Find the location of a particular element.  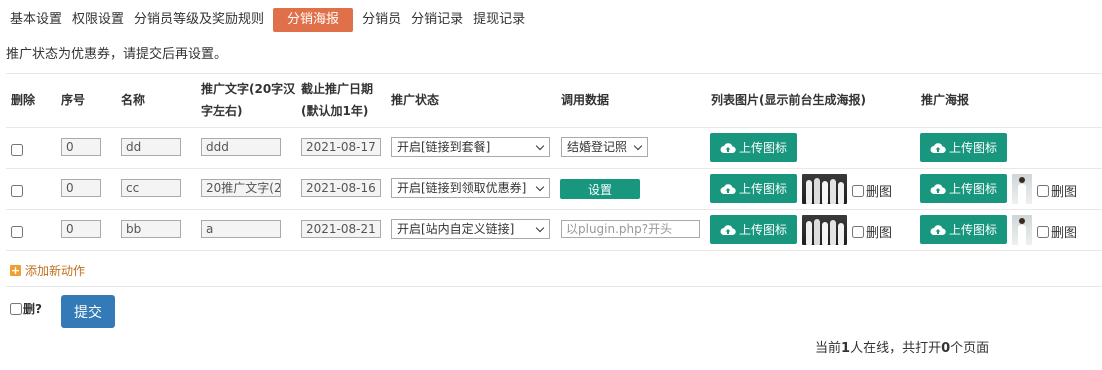

header-index: 序号 is located at coordinates (73, 100).